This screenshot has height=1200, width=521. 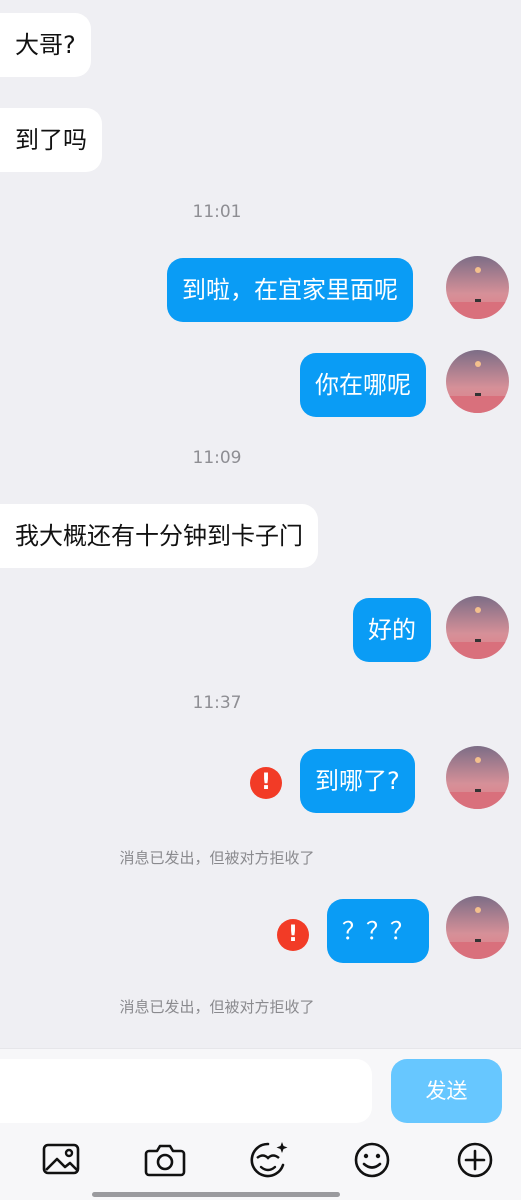 What do you see at coordinates (392, 630) in the screenshot?
I see `outgoing-message: 好的` at bounding box center [392, 630].